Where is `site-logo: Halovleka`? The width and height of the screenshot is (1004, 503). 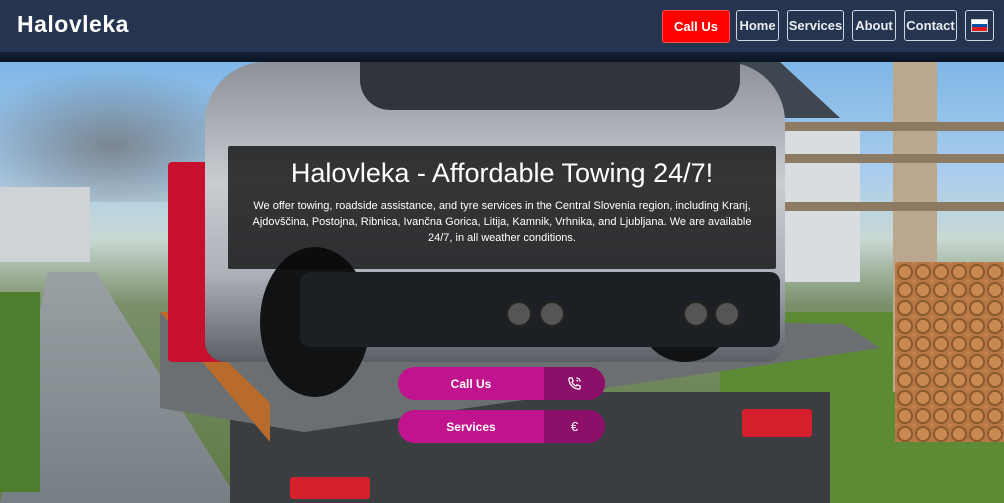 site-logo: Halovleka is located at coordinates (73, 24).